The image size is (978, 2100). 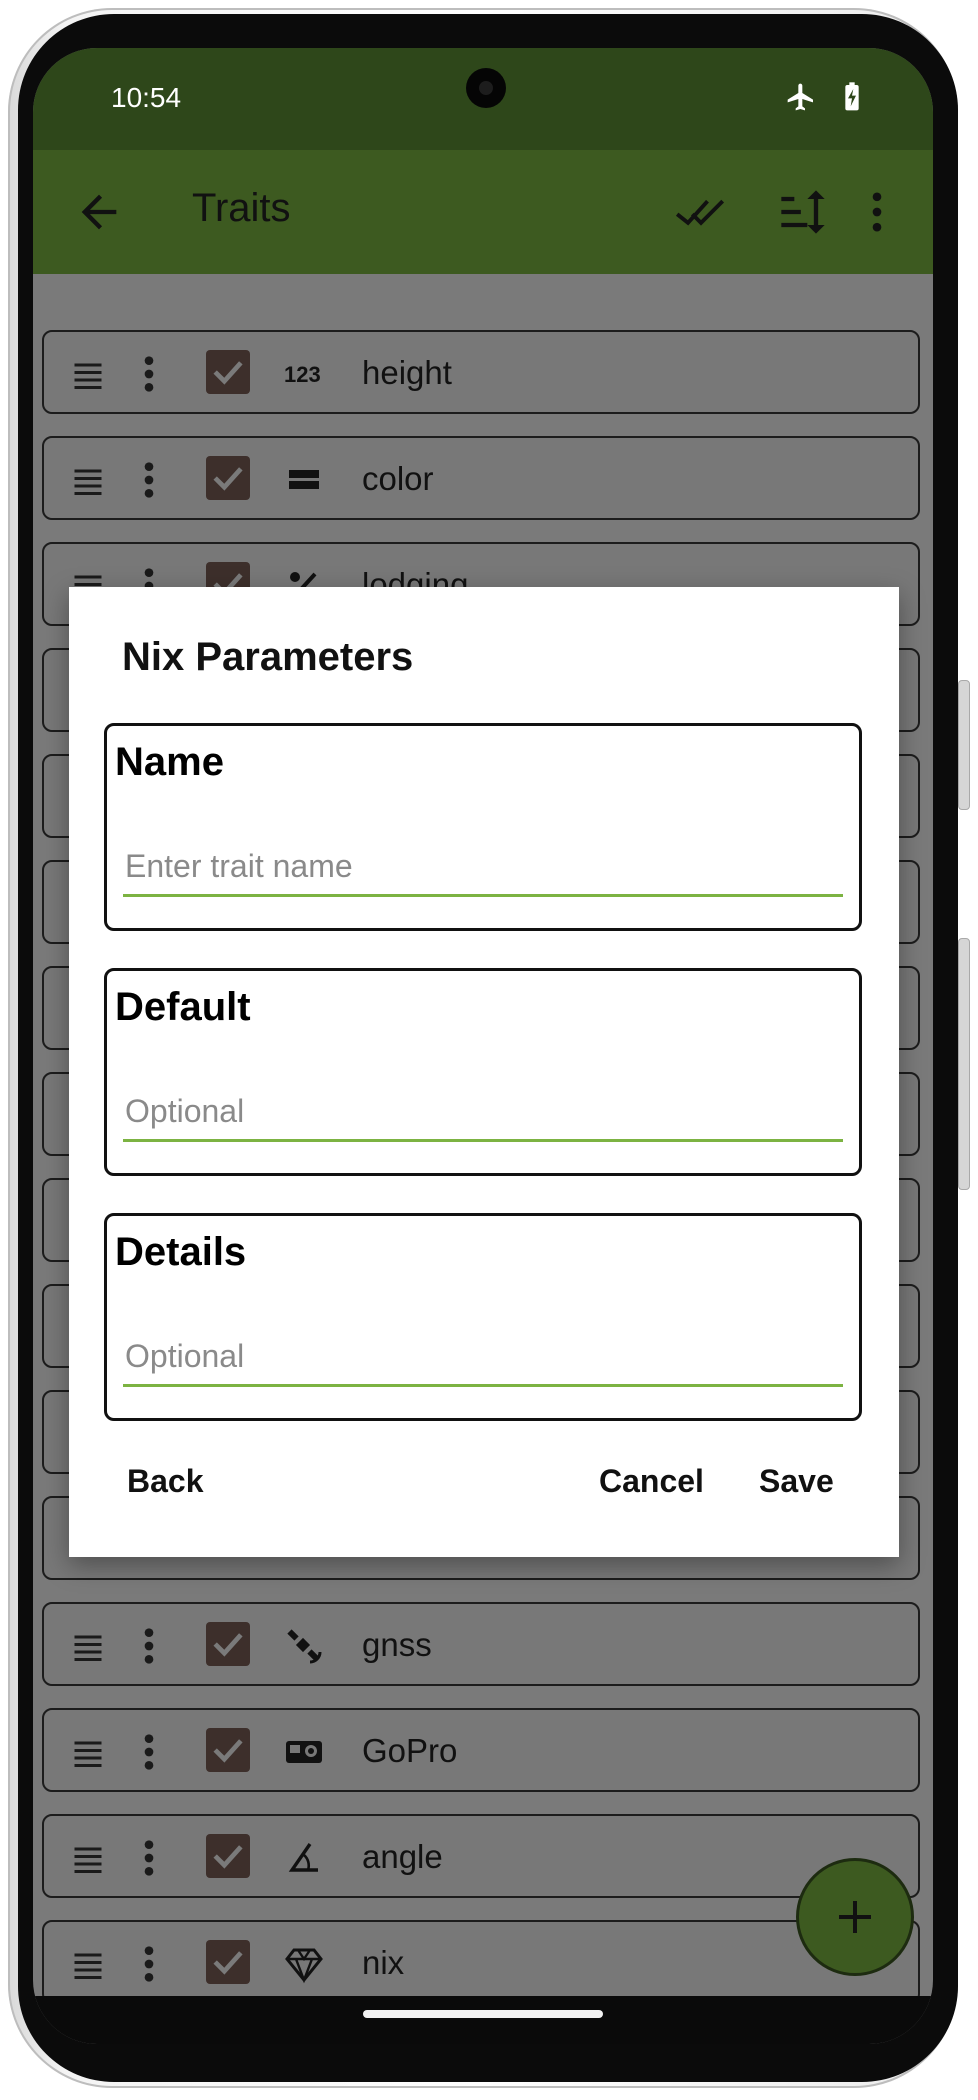 What do you see at coordinates (181, 1252) in the screenshot?
I see `details-field-label: Details` at bounding box center [181, 1252].